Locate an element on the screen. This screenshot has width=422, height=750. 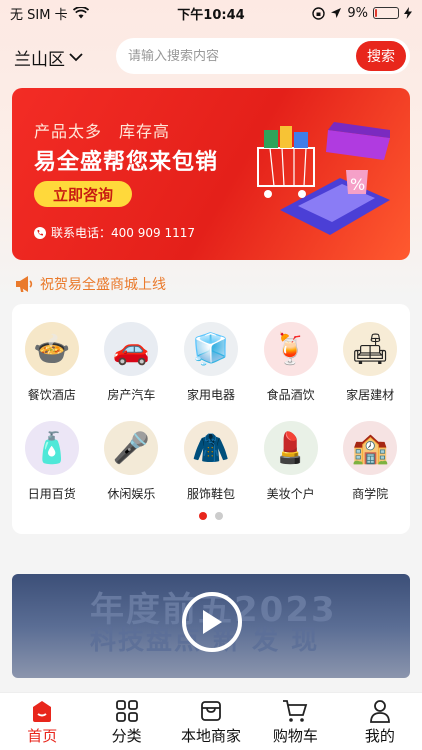
grid-icon is located at coordinates (126, 711).